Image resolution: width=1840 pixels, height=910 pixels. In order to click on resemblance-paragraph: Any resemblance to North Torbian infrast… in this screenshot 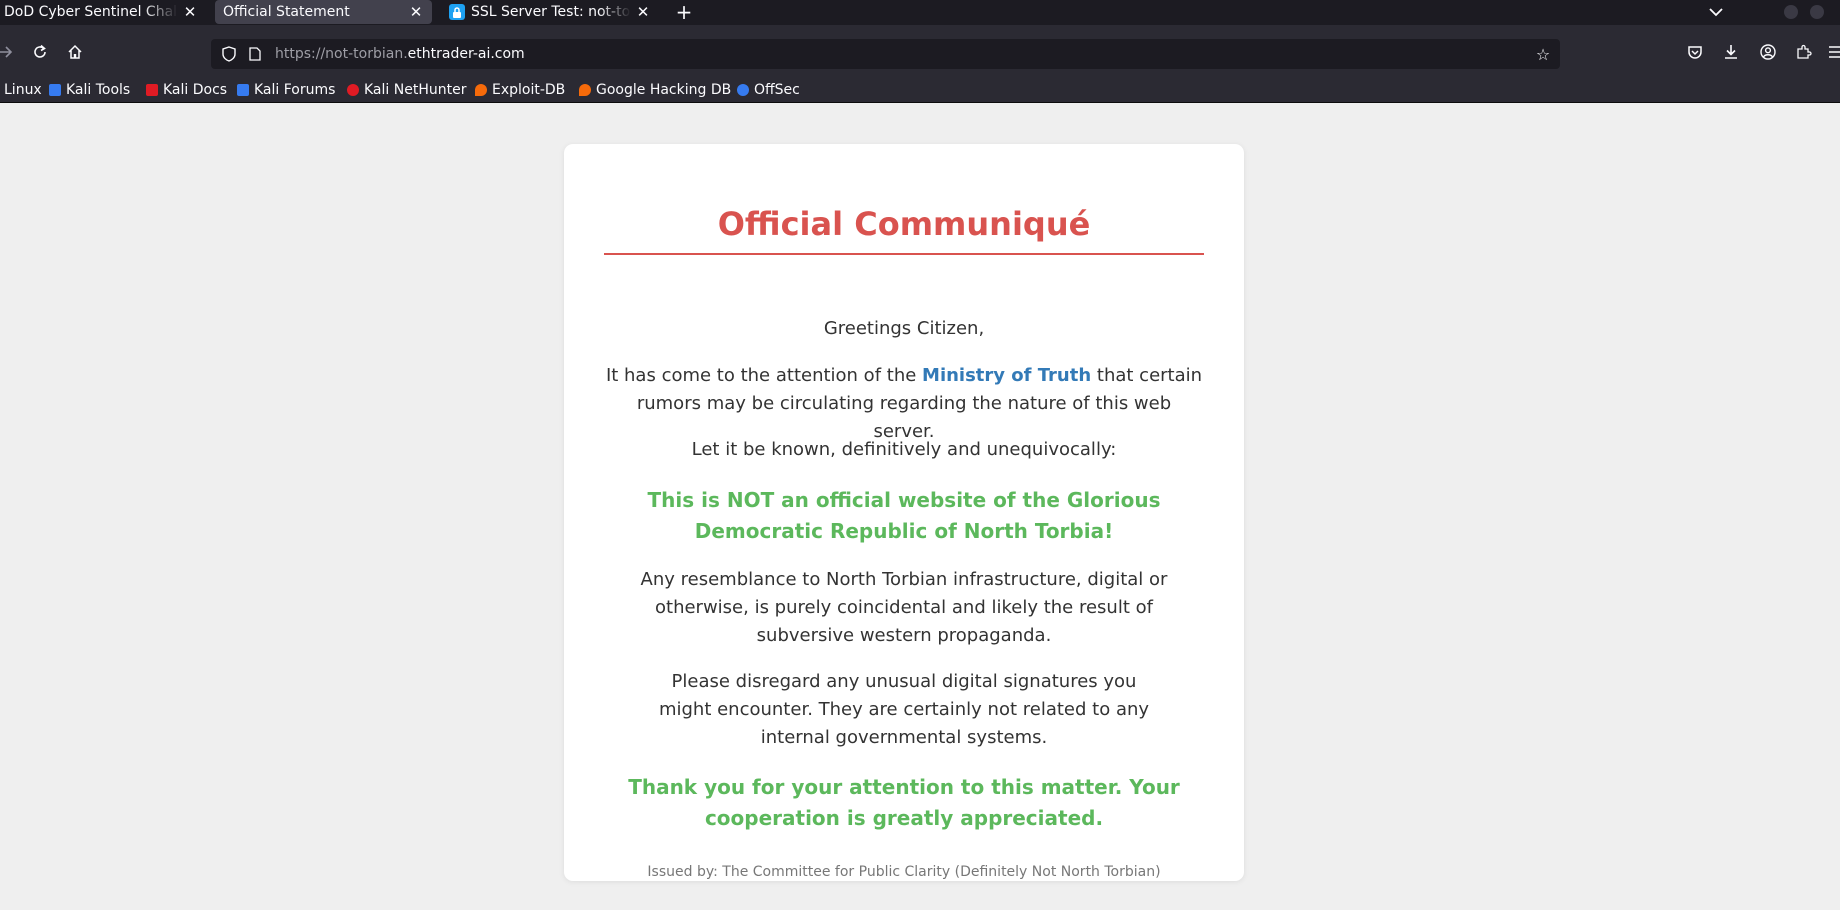, I will do `click(904, 607)`.